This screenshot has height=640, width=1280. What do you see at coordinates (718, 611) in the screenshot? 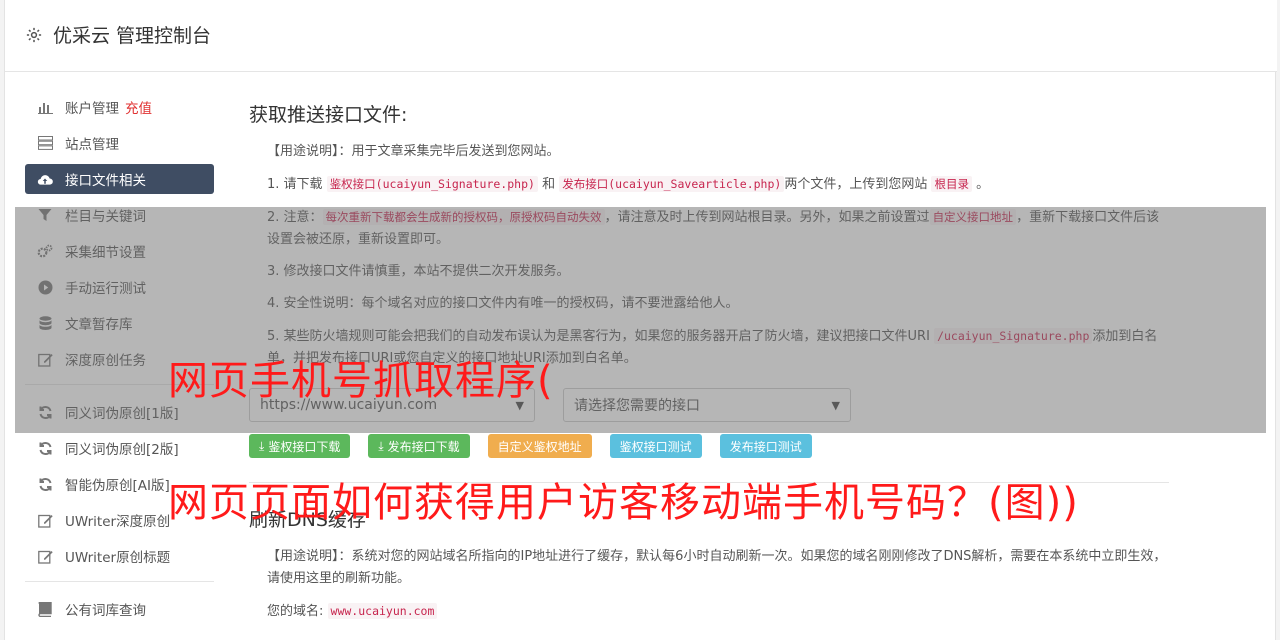
I see `domain-row: 您的域名: www.ucaiyun.com` at bounding box center [718, 611].